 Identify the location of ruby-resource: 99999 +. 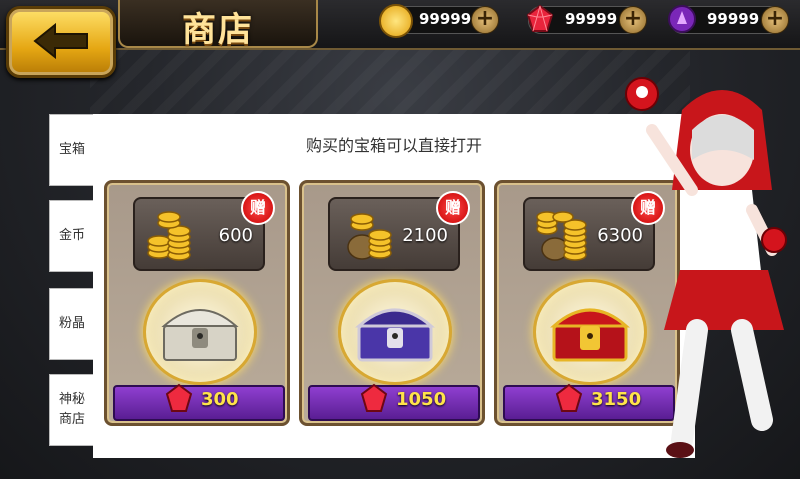
(586, 19).